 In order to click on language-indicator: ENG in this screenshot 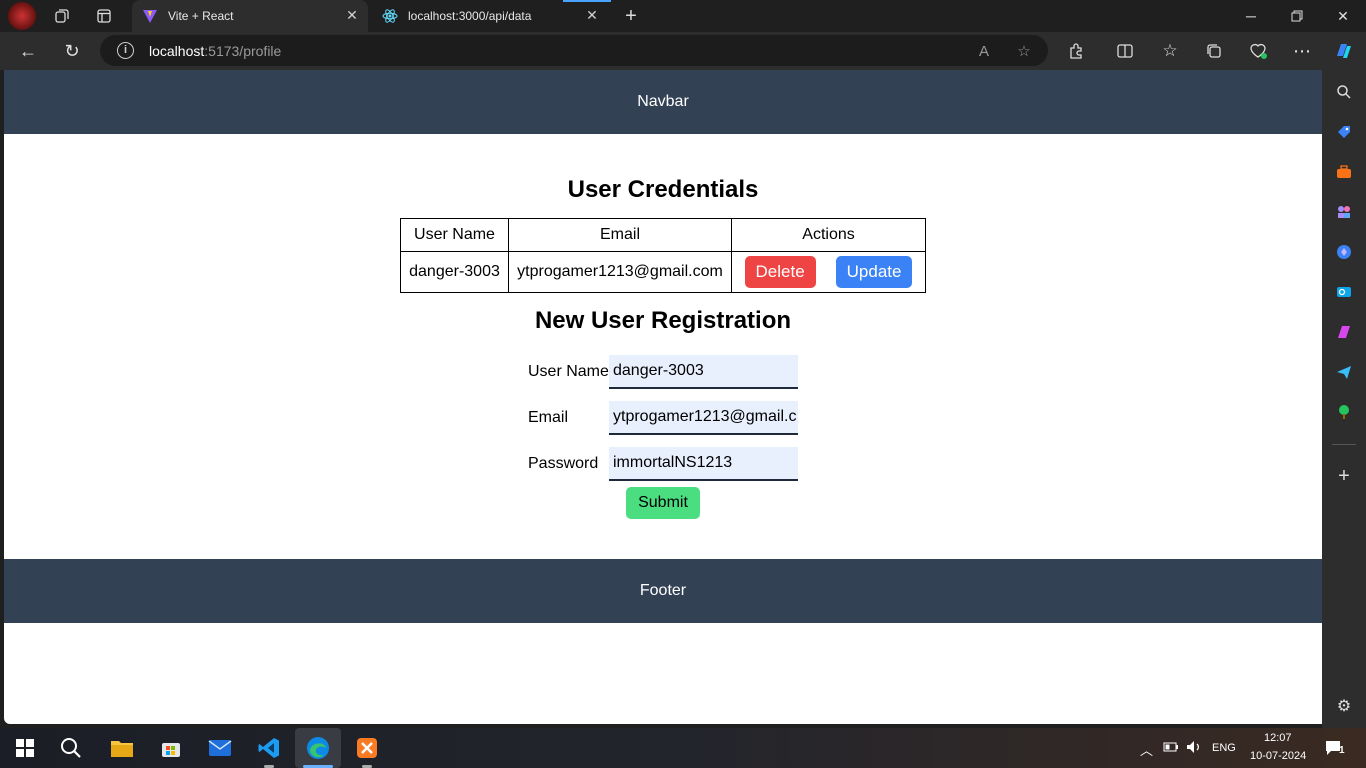, I will do `click(1224, 748)`.